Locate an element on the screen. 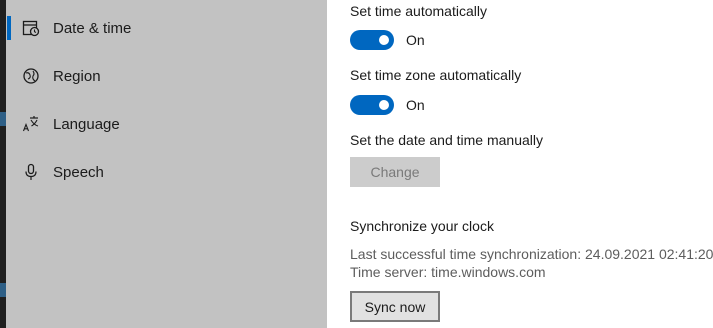 Image resolution: width=713 pixels, height=328 pixels. auto-time-toggle: On is located at coordinates (387, 40).